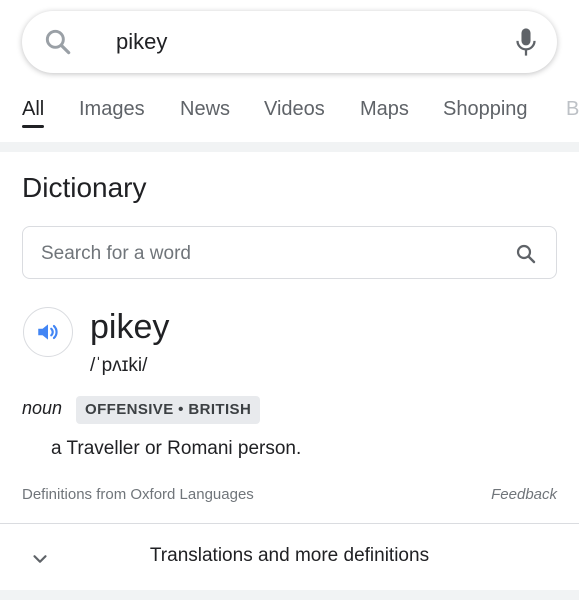 Image resolution: width=579 pixels, height=600 pixels. I want to click on part-of-speech: noun, so click(42, 408).